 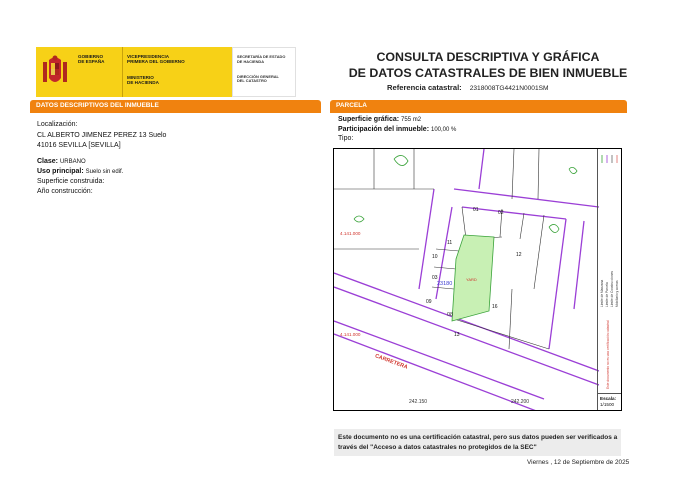 I want to click on map-coord-y-bottom: 4.141.000, so click(x=350, y=334).